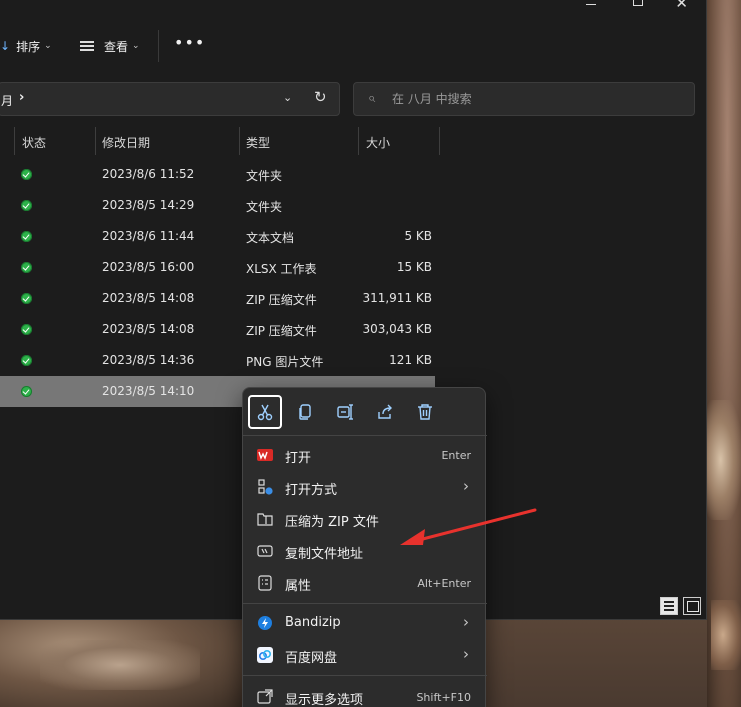 The image size is (741, 707). I want to click on menu-item-label: 打开方式, so click(311, 490).